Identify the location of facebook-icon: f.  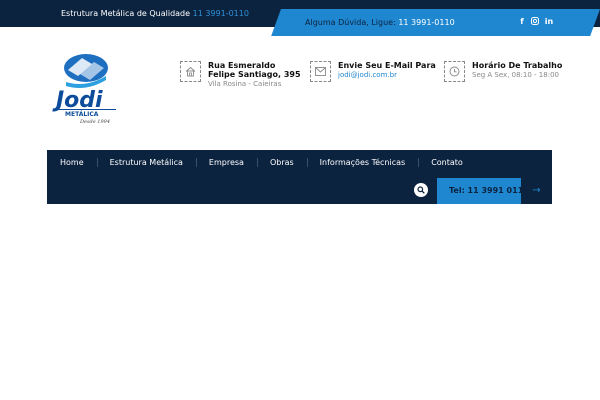
(522, 22).